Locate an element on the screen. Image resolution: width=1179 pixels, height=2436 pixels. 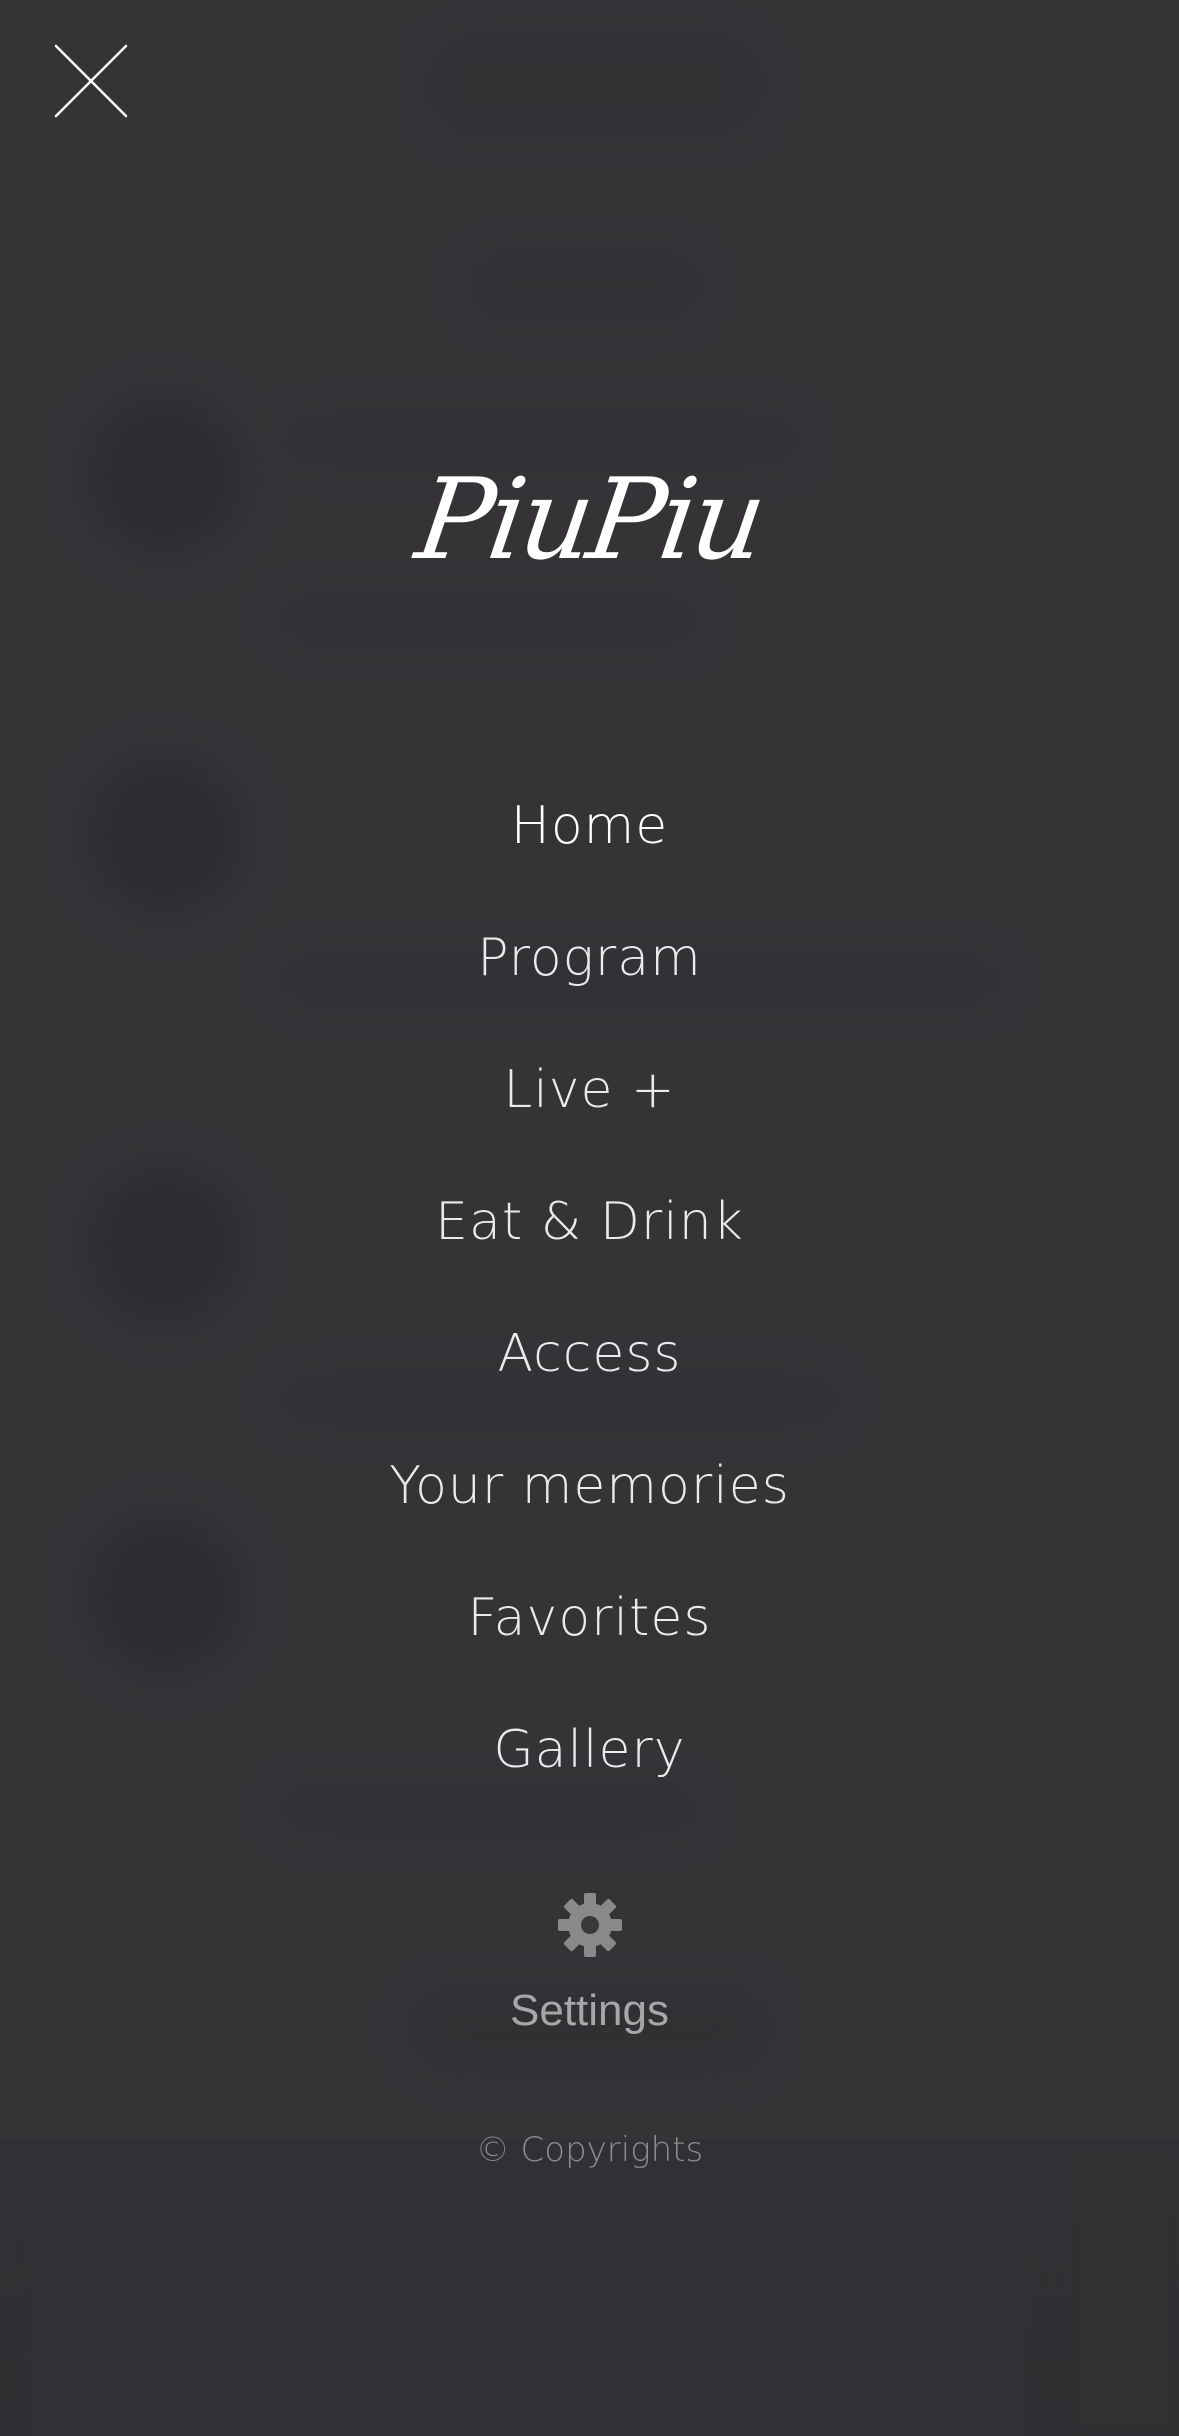
menu-item-access: Access is located at coordinates (589, 1354).